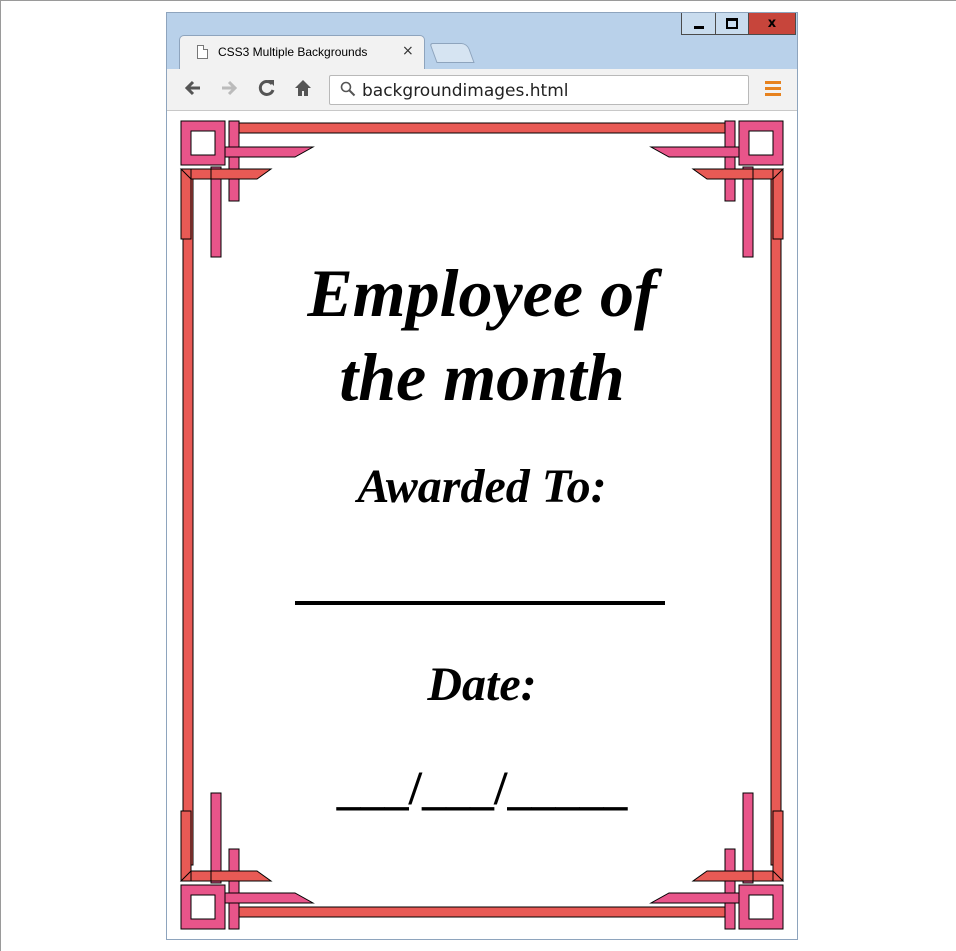 This screenshot has height=951, width=956. I want to click on tab-active: CSS3 Multiple Backgrounds ×, so click(302, 52).